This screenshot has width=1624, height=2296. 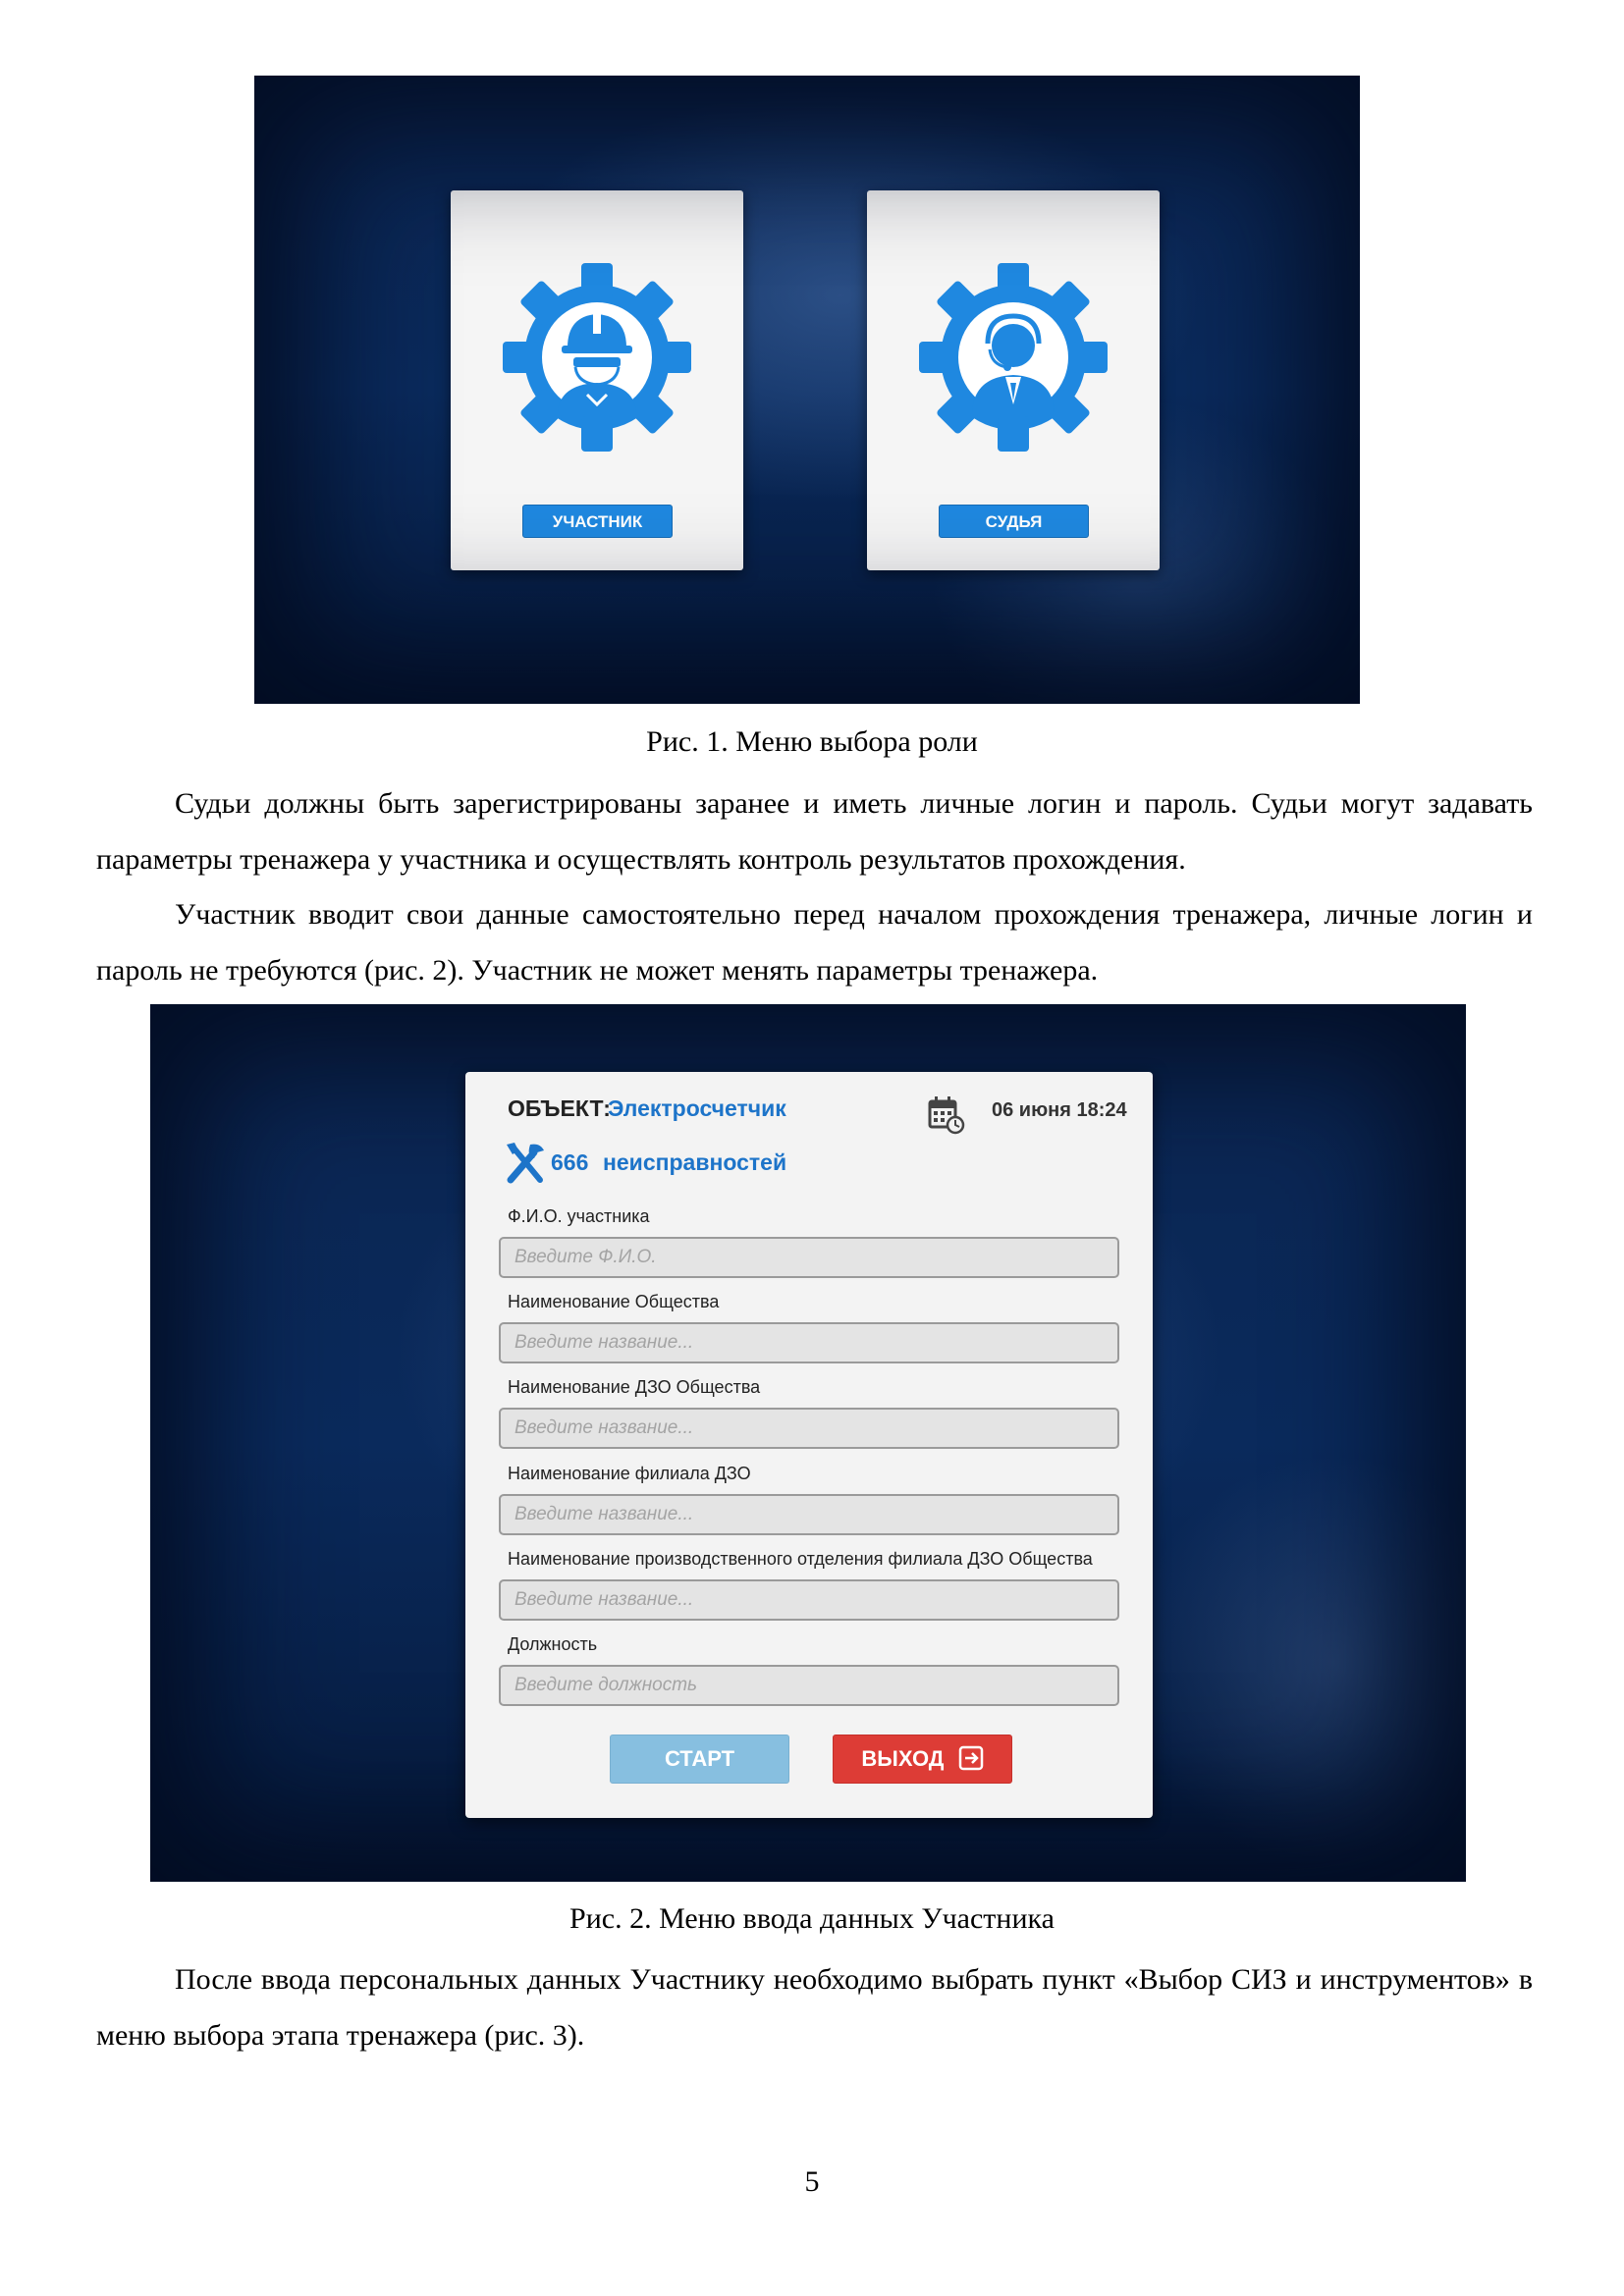 What do you see at coordinates (695, 1162) in the screenshot?
I see `fault-label: неисправностей` at bounding box center [695, 1162].